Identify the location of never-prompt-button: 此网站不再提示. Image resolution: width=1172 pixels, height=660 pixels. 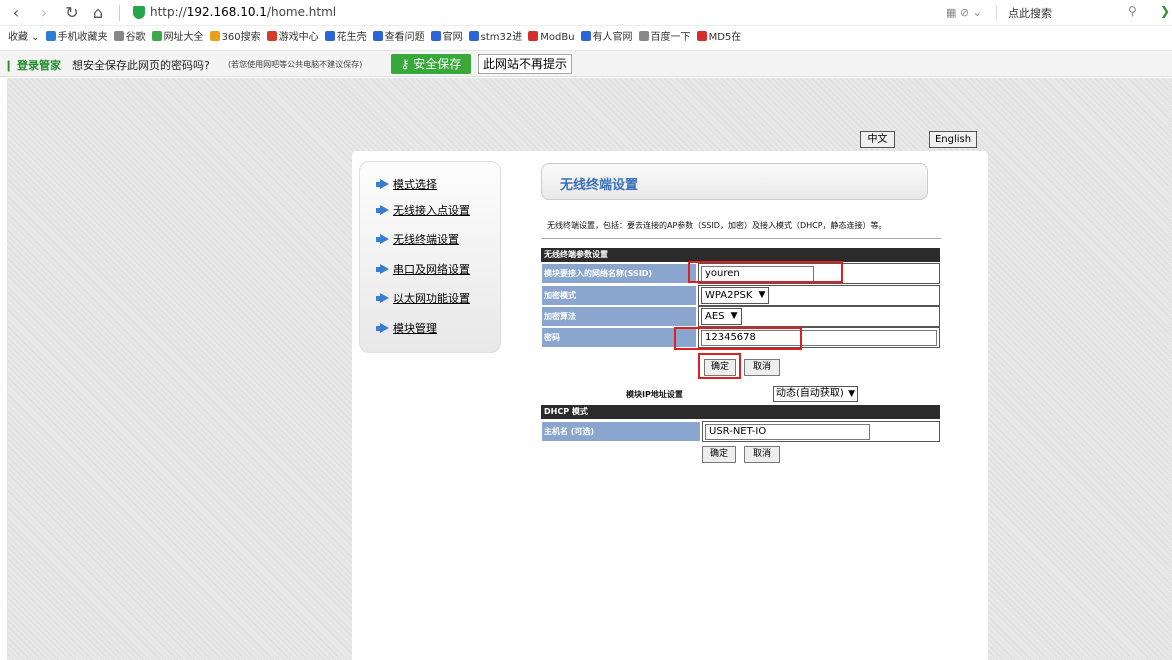
(525, 64).